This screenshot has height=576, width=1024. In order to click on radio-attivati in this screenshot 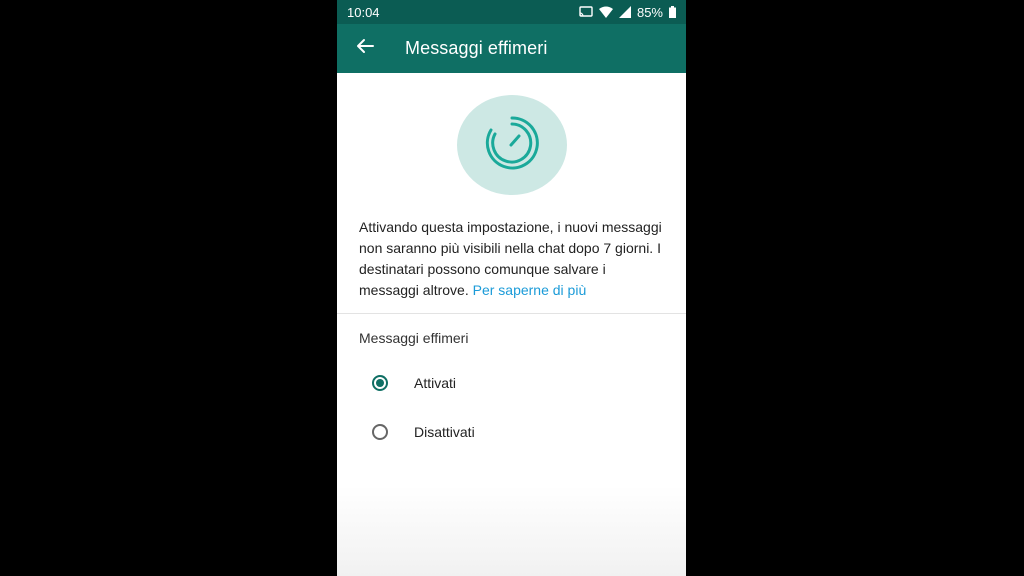, I will do `click(380, 382)`.